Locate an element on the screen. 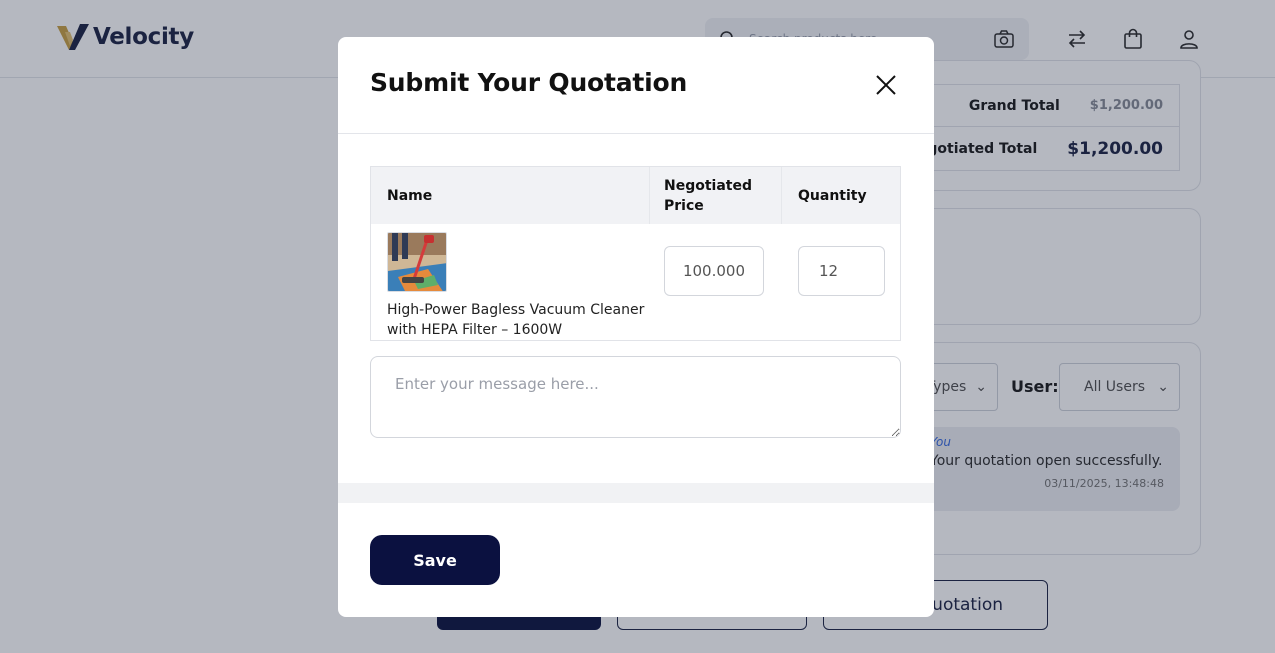 The height and width of the screenshot is (653, 1275). modal-header: Submit Your Quotation is located at coordinates (636, 85).